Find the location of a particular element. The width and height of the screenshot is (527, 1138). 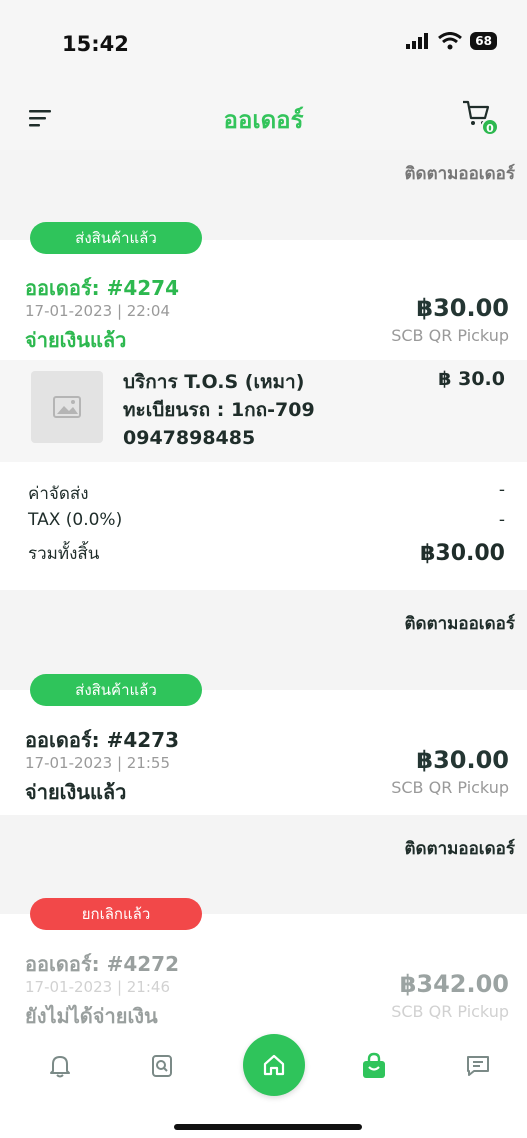

page-title: ออเดอร์ is located at coordinates (263, 120).